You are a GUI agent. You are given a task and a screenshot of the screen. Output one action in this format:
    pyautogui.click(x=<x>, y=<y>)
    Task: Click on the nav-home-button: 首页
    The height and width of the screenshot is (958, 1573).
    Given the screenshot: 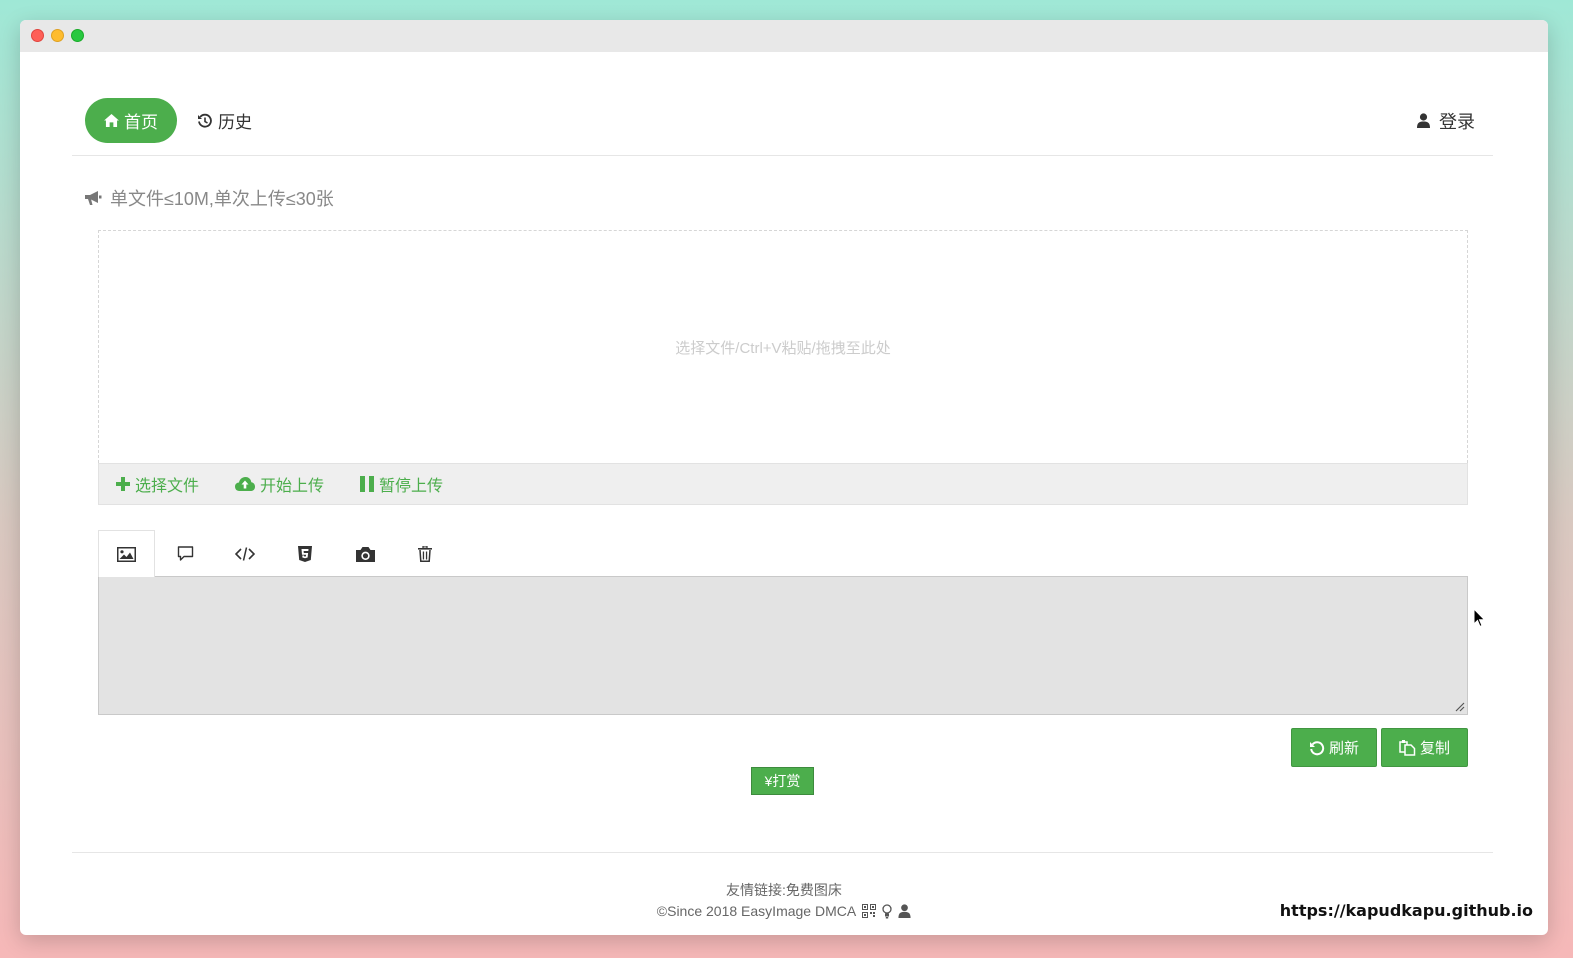 What is the action you would take?
    pyautogui.click(x=131, y=120)
    